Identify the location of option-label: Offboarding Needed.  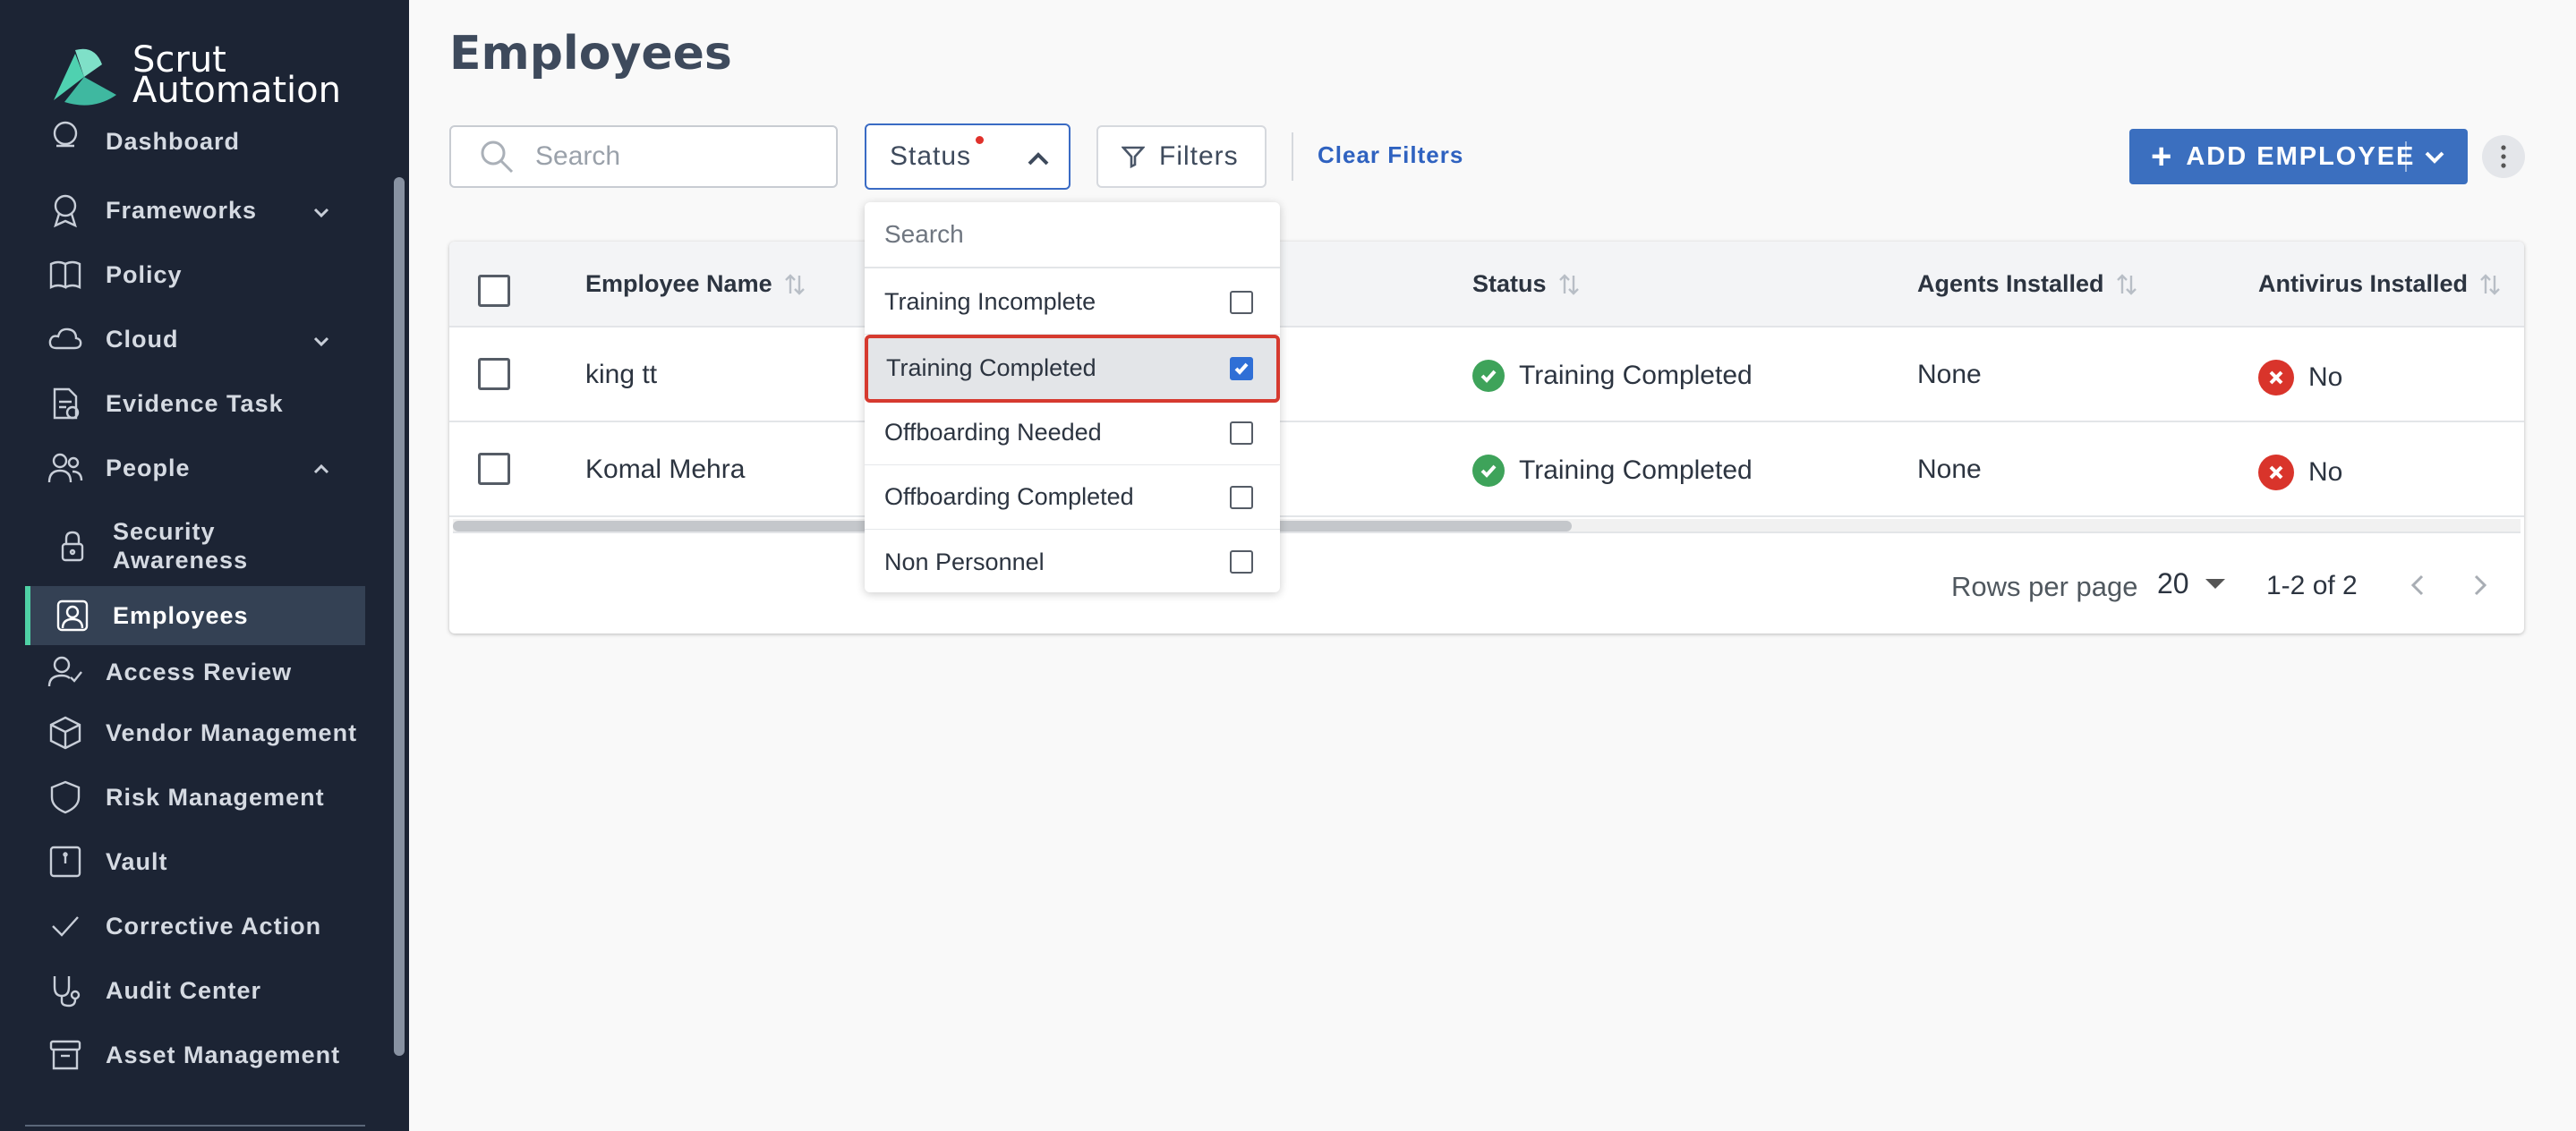
(993, 432).